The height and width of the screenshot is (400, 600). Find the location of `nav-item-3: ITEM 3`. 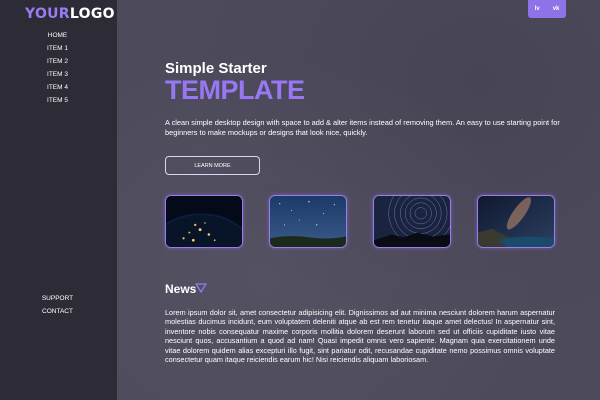

nav-item-3: ITEM 3 is located at coordinates (58, 74).